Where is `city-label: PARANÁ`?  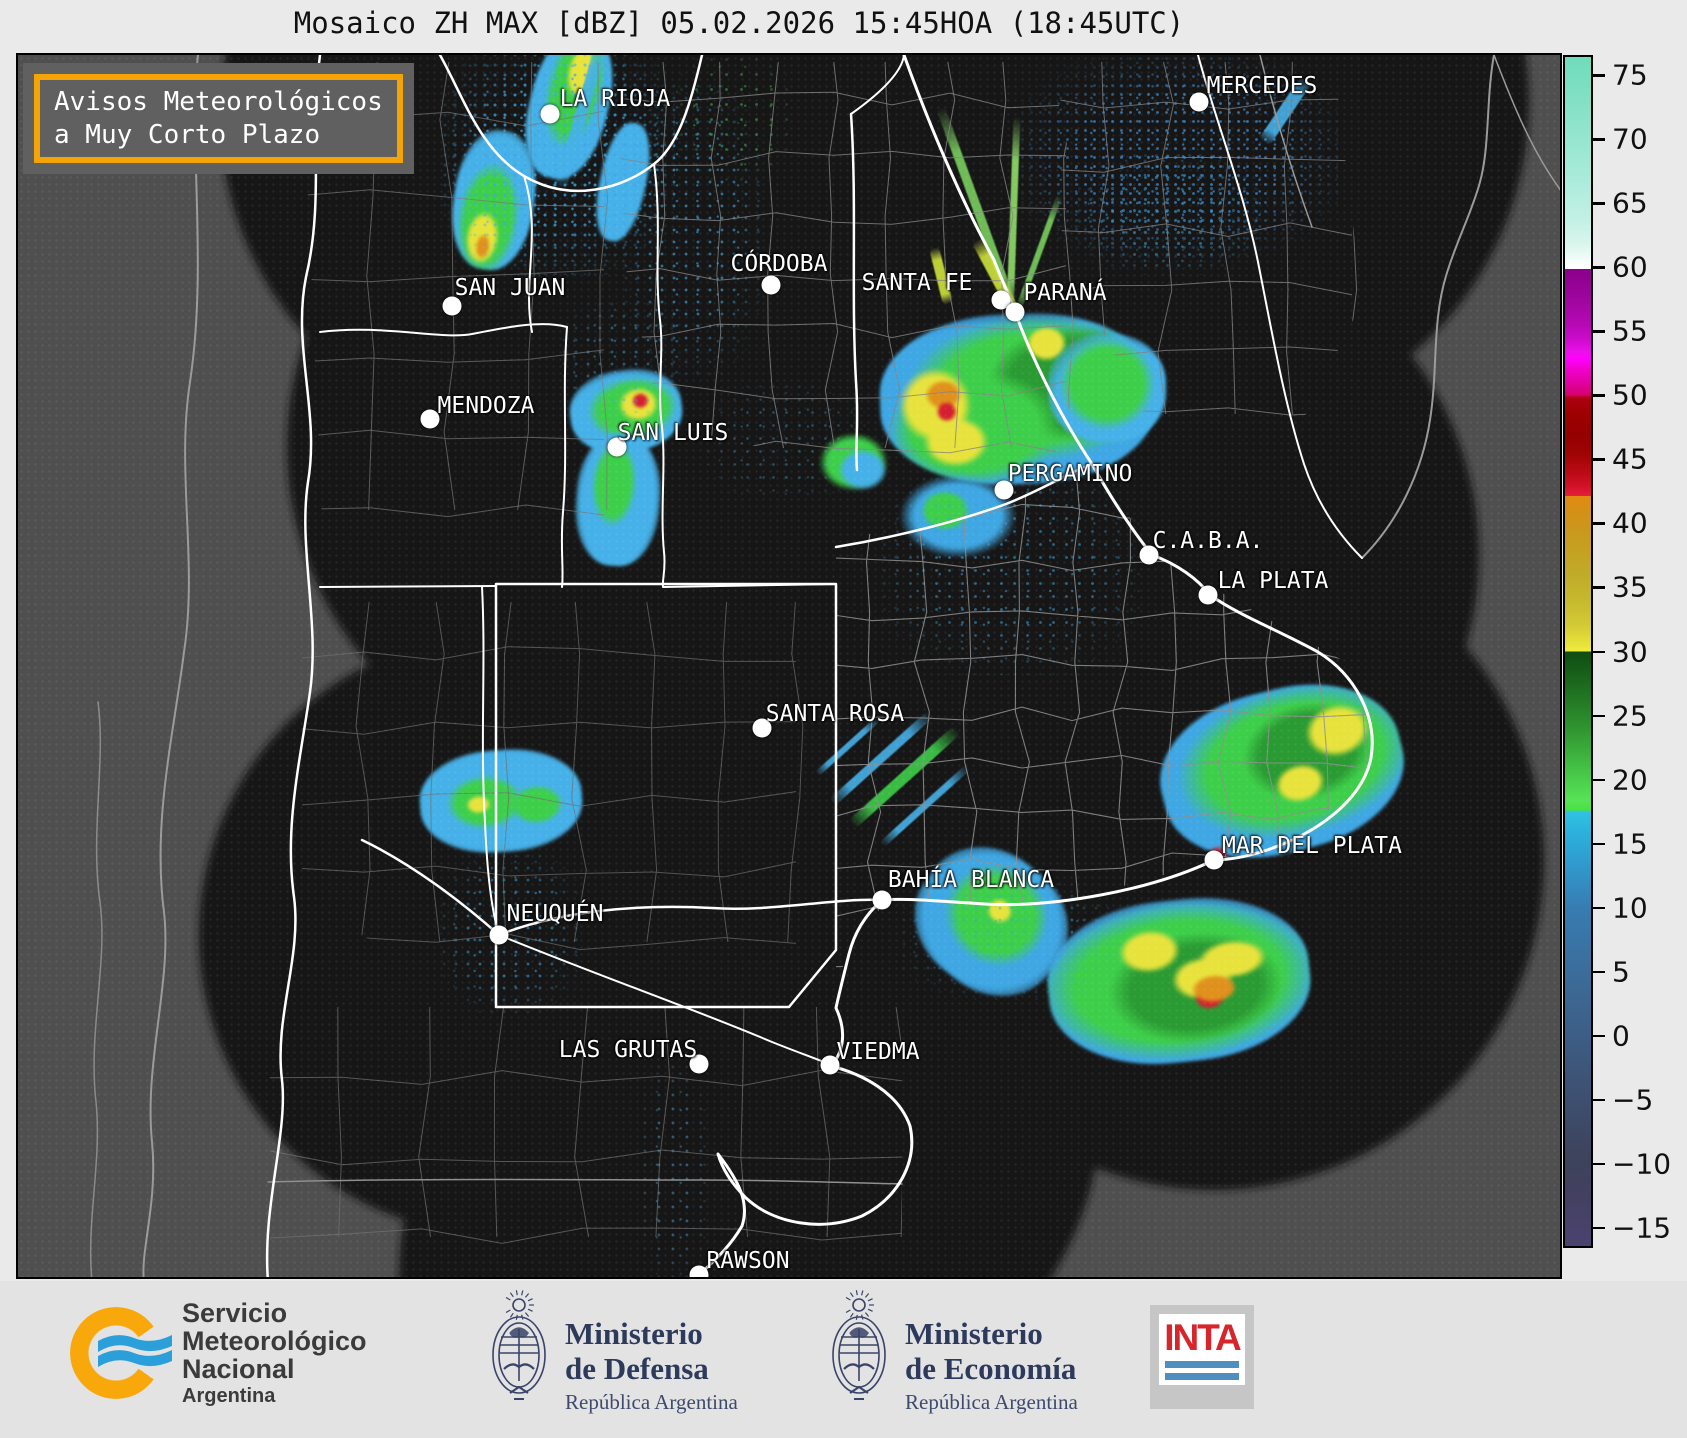 city-label: PARANÁ is located at coordinates (1065, 293).